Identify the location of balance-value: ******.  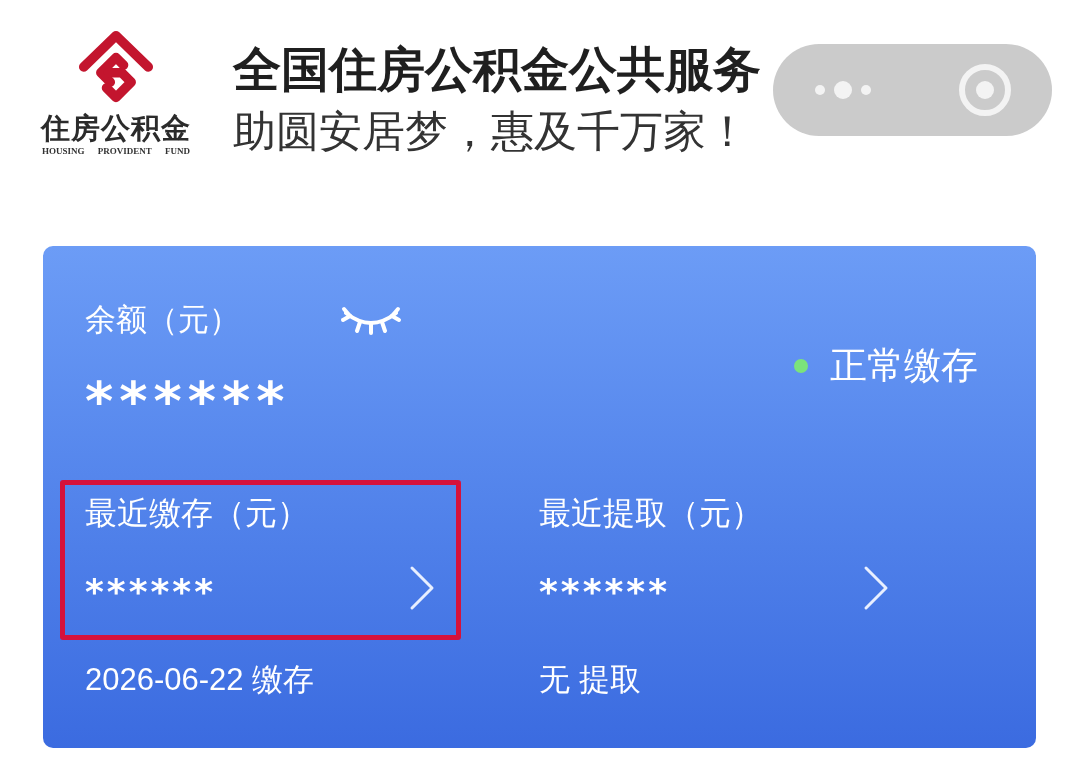
(188, 397).